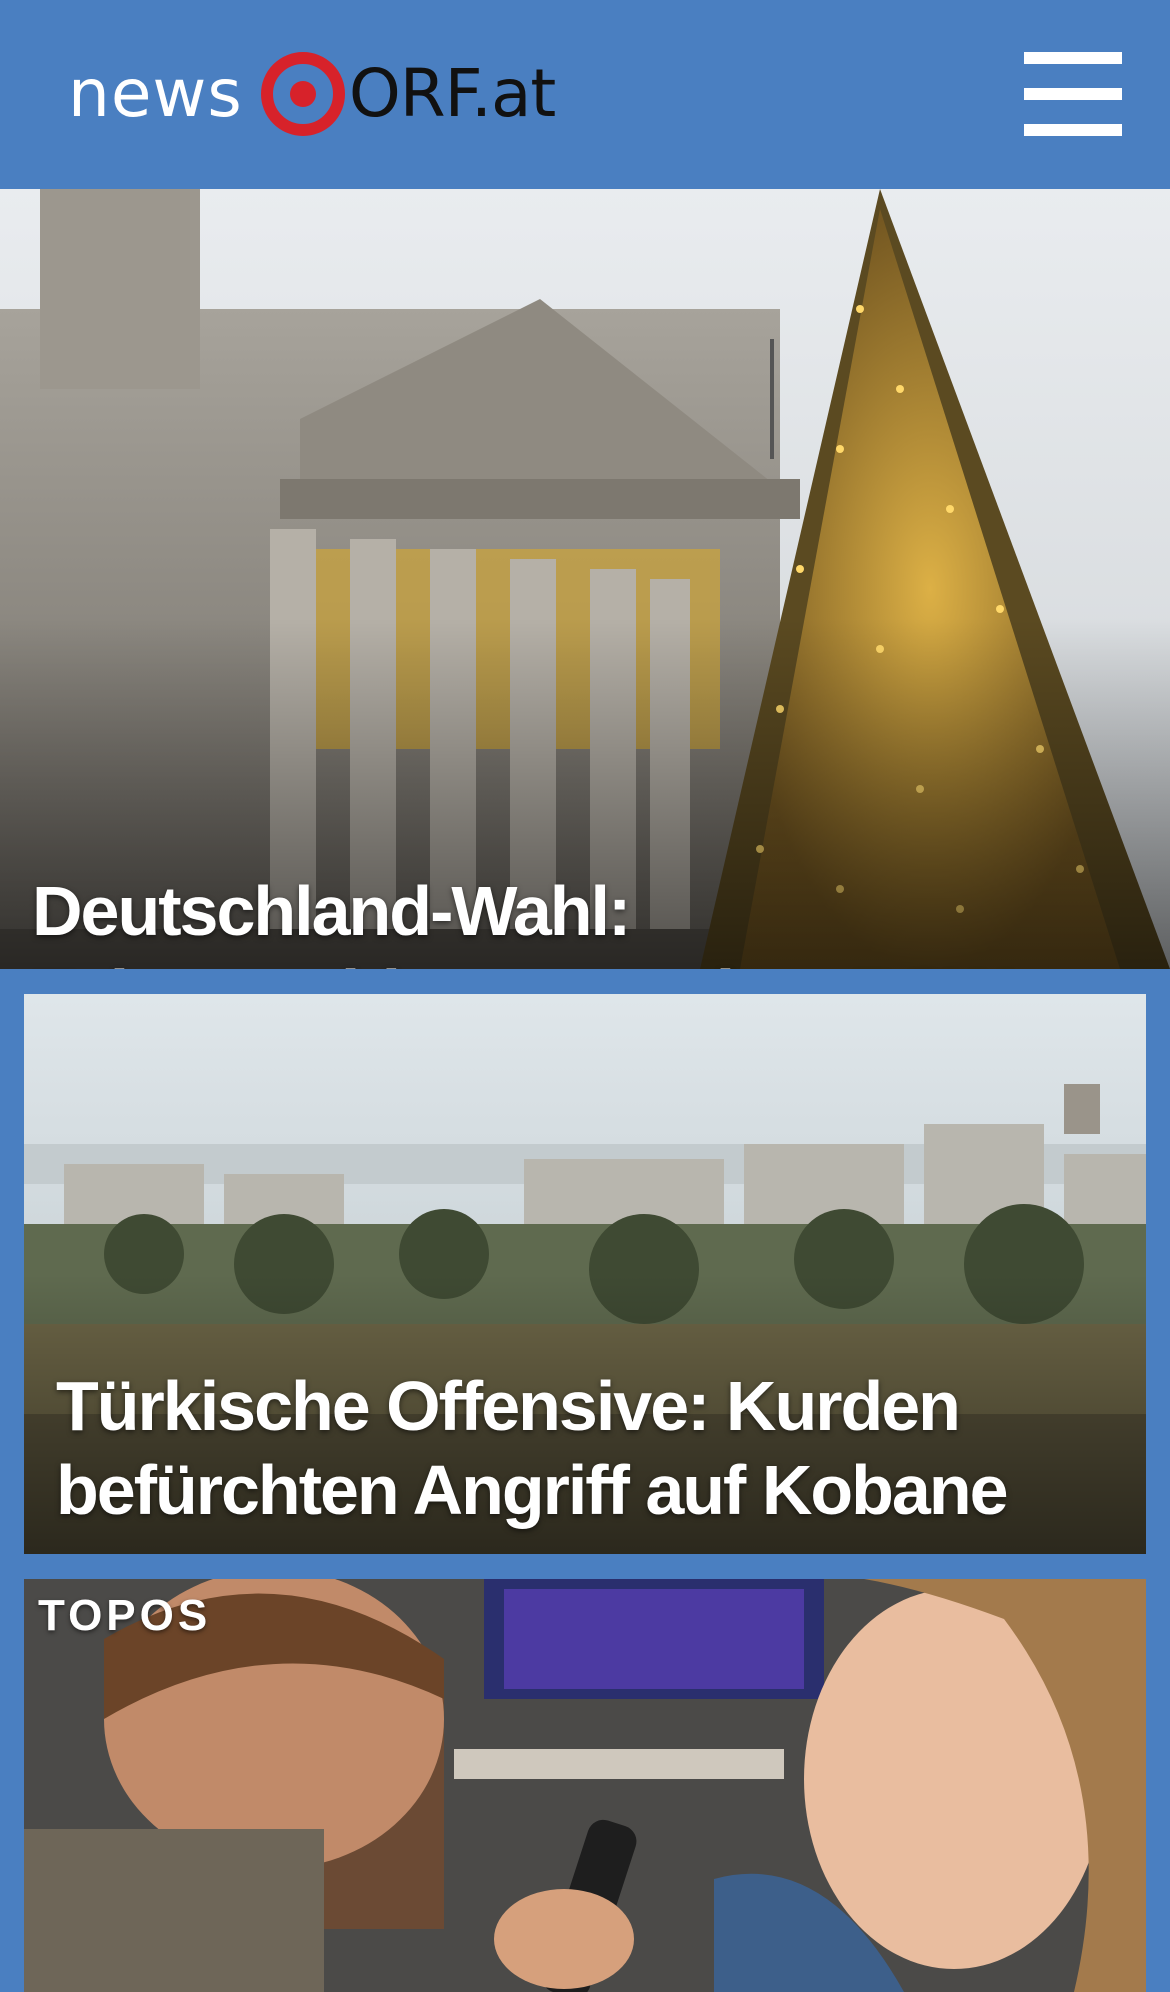 This screenshot has width=1170, height=1992. I want to click on app-header: news ORF.at, so click(585, 94).